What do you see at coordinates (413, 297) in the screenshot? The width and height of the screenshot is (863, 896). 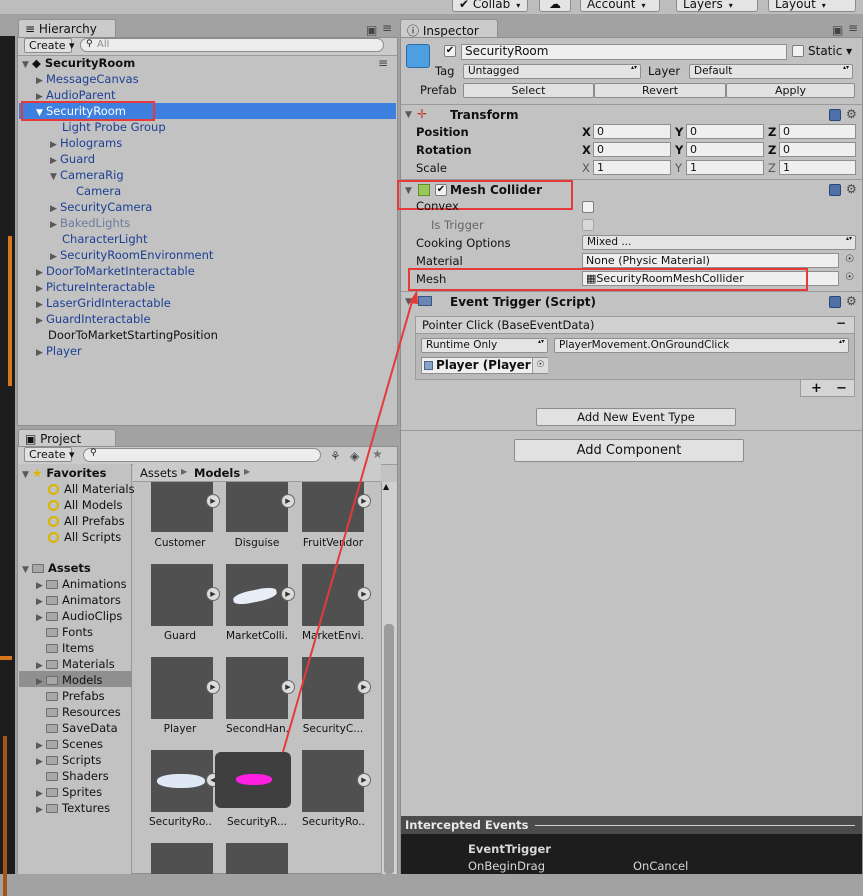 I see `arrow-head` at bounding box center [413, 297].